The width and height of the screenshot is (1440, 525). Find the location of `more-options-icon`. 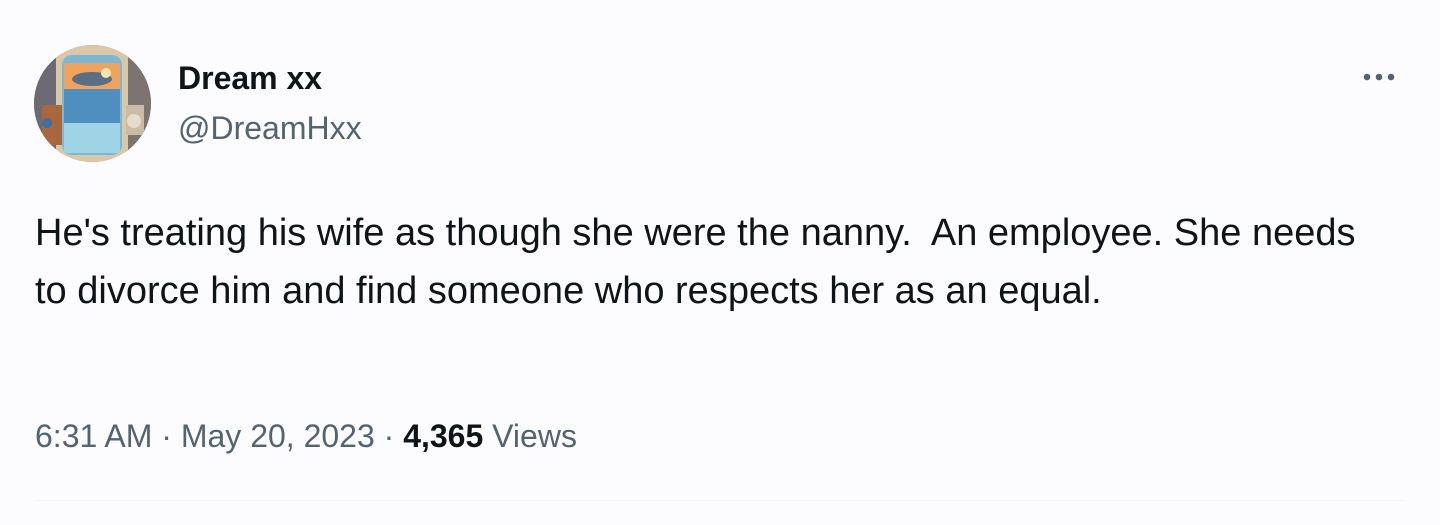

more-options-icon is located at coordinates (1379, 77).